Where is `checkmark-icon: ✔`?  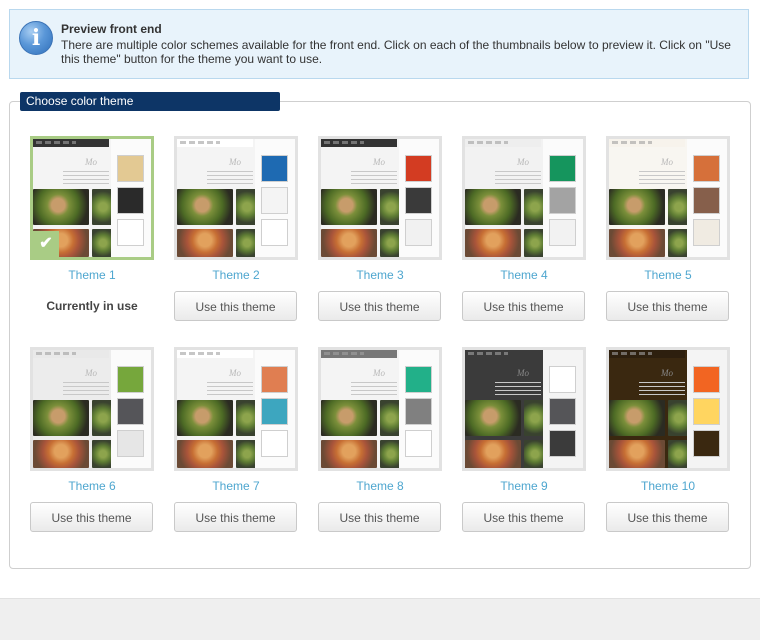 checkmark-icon: ✔ is located at coordinates (46, 244).